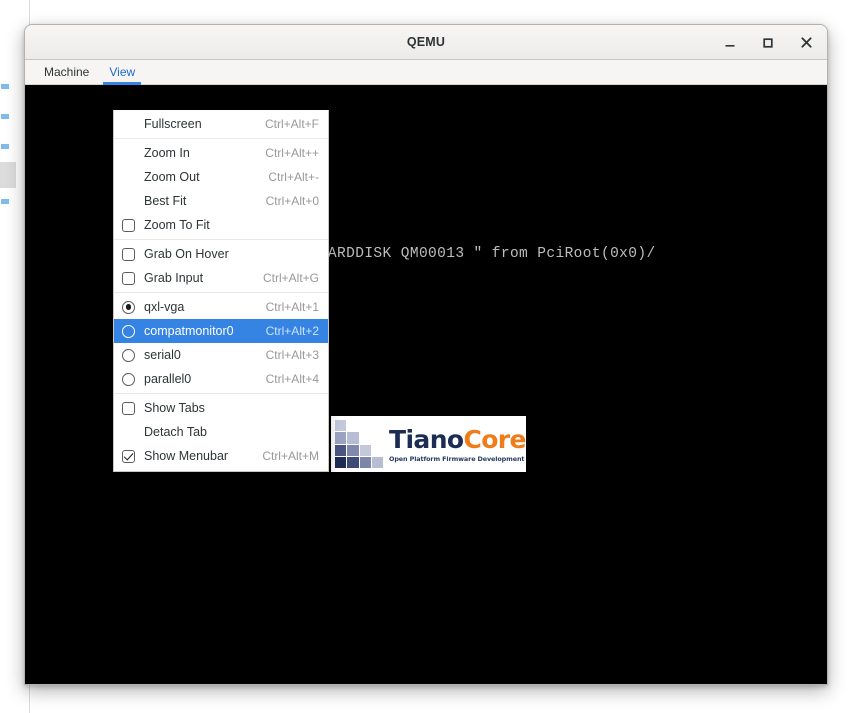  What do you see at coordinates (189, 331) in the screenshot?
I see `menu-item-label: compatmonitor0` at bounding box center [189, 331].